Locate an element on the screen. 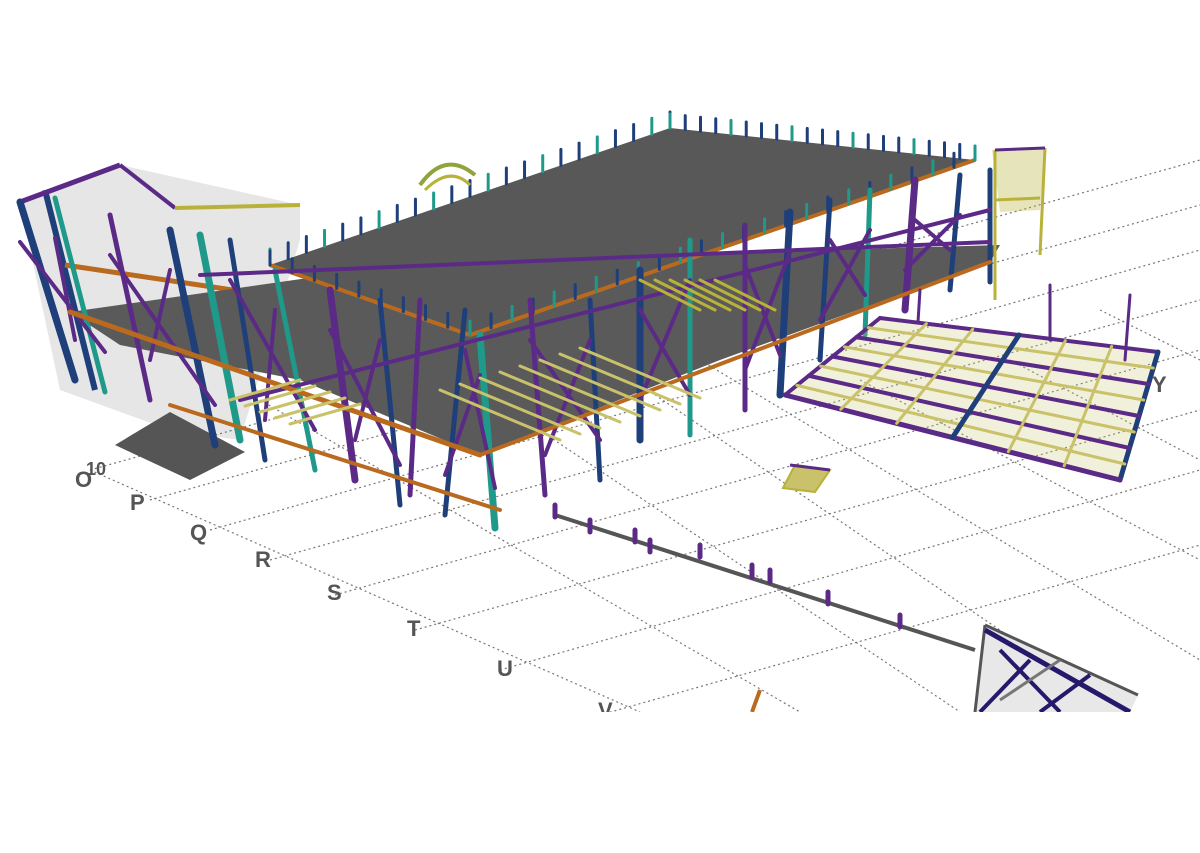 Image resolution: width=1200 pixels, height=853 pixels. ground-foundation-beam is located at coordinates (765, 582).